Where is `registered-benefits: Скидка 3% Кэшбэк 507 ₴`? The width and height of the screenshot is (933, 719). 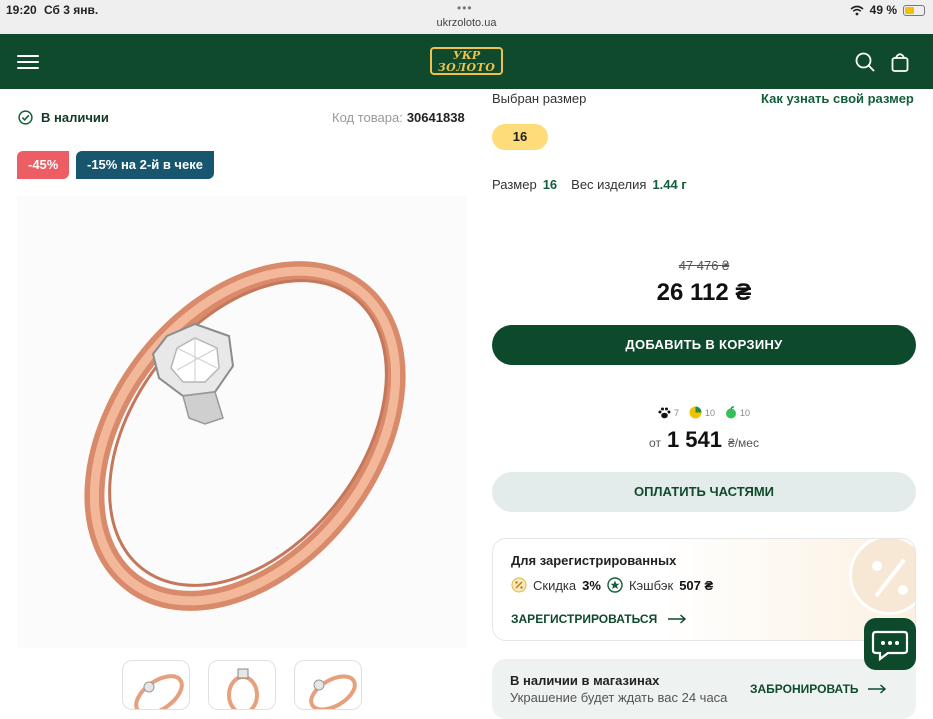
registered-benefits: Скидка 3% Кэшбэк 507 ₴ is located at coordinates (612, 585).